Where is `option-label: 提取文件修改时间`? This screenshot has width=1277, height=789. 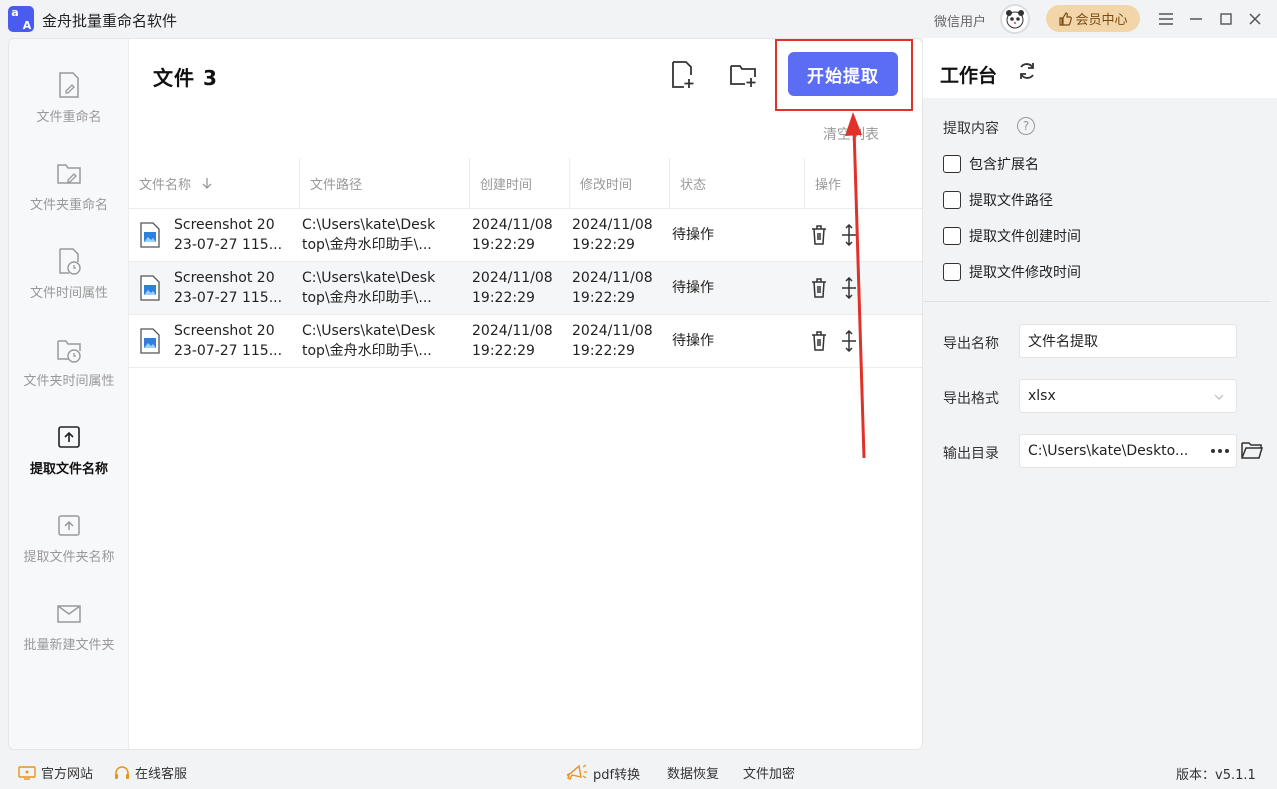
option-label: 提取文件修改时间 is located at coordinates (1025, 273).